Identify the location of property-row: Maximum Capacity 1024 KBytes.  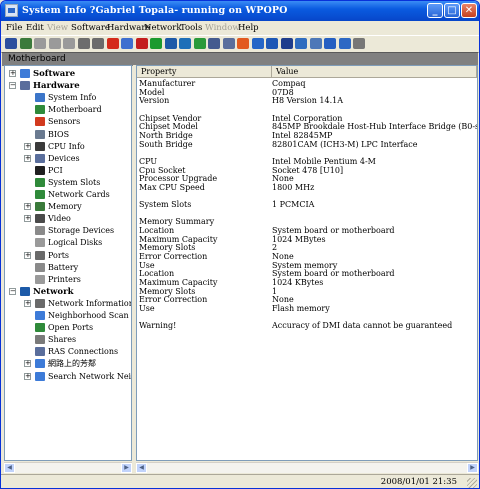
(307, 282).